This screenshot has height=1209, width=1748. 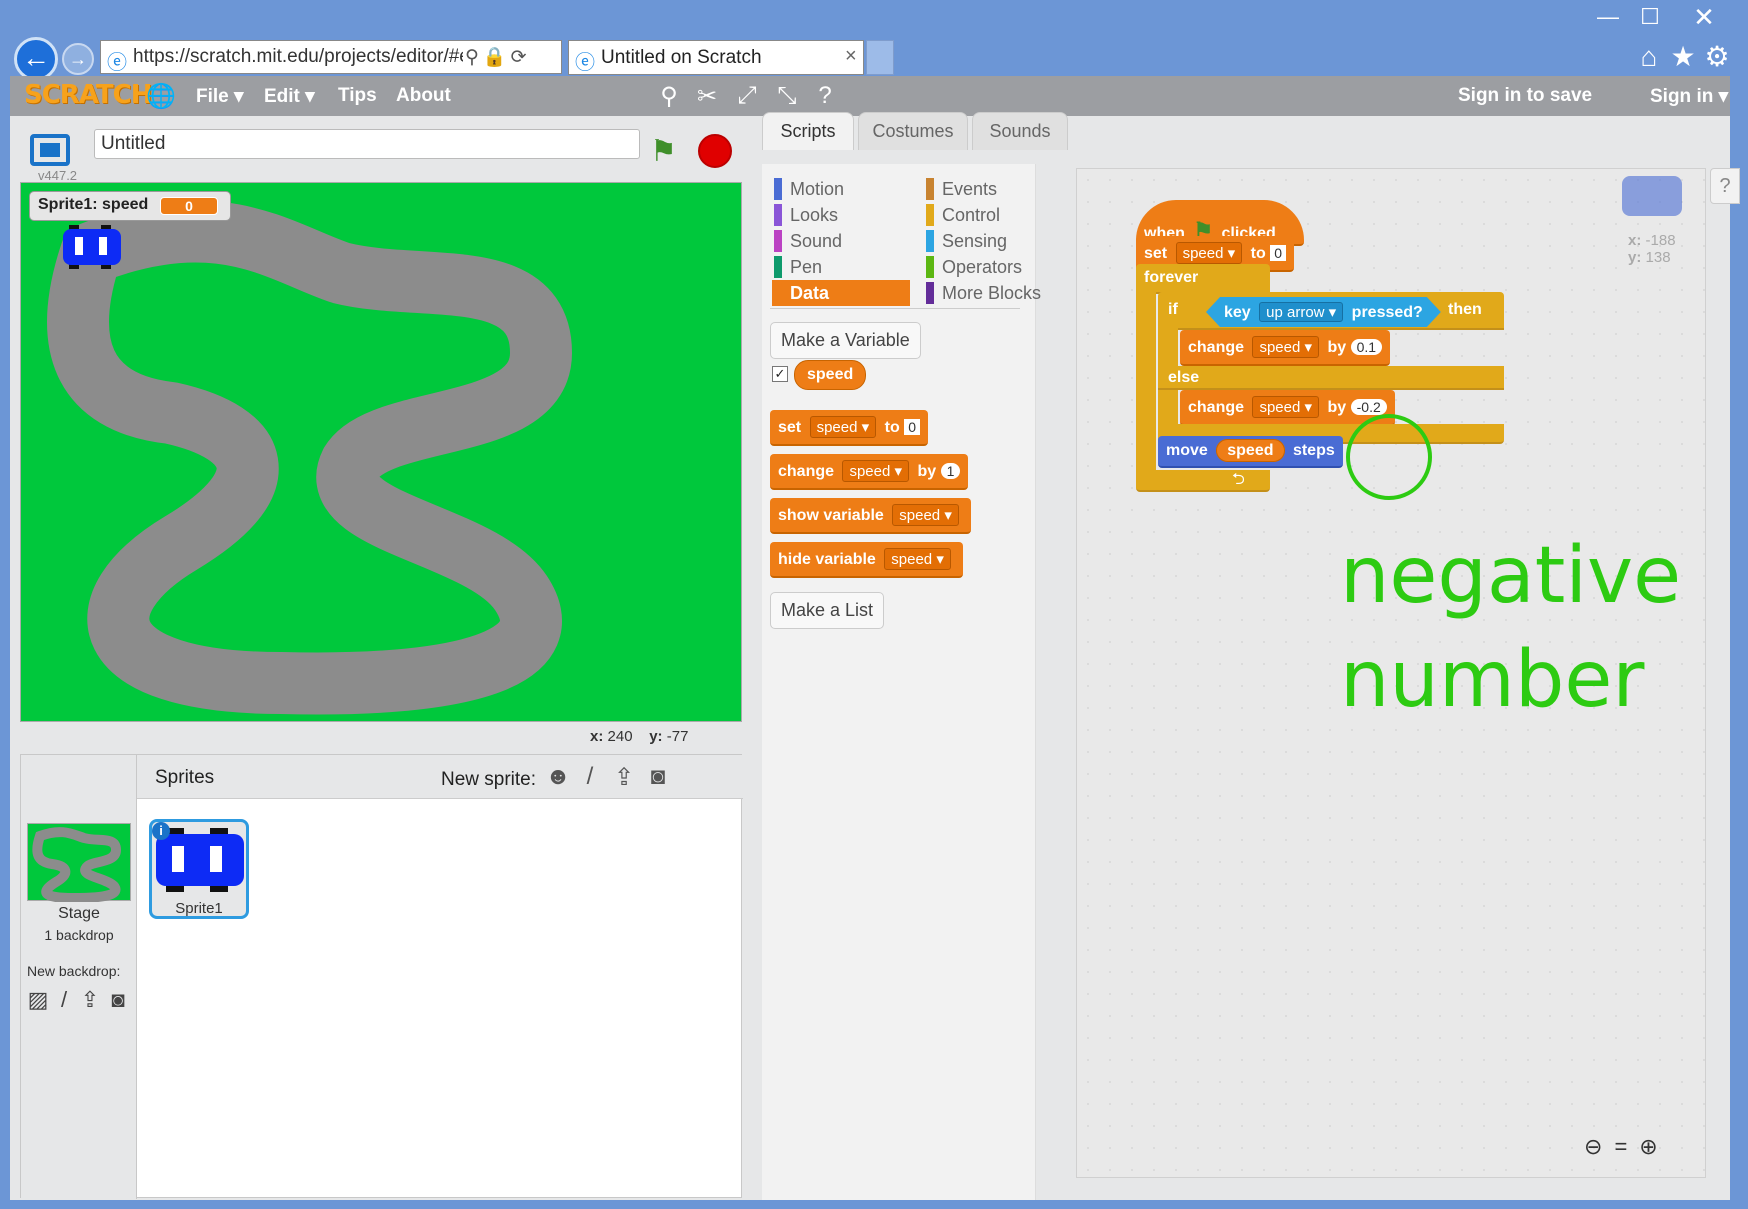 What do you see at coordinates (975, 241) in the screenshot?
I see `category-label: Sensing` at bounding box center [975, 241].